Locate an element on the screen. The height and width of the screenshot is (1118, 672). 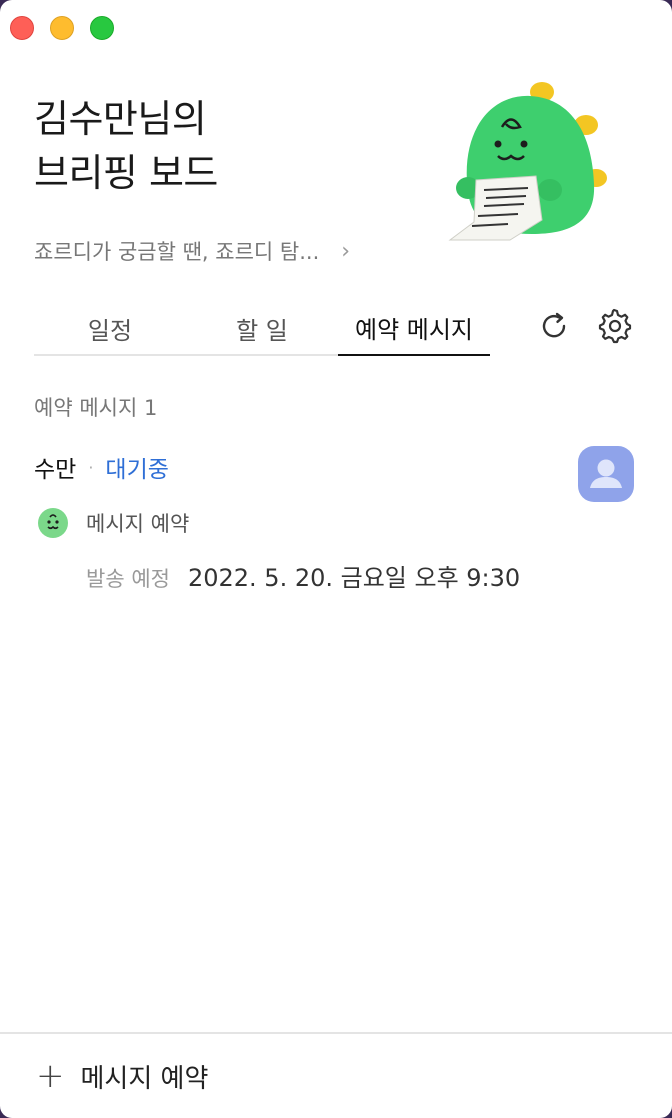
minimize-window-button is located at coordinates (62, 28).